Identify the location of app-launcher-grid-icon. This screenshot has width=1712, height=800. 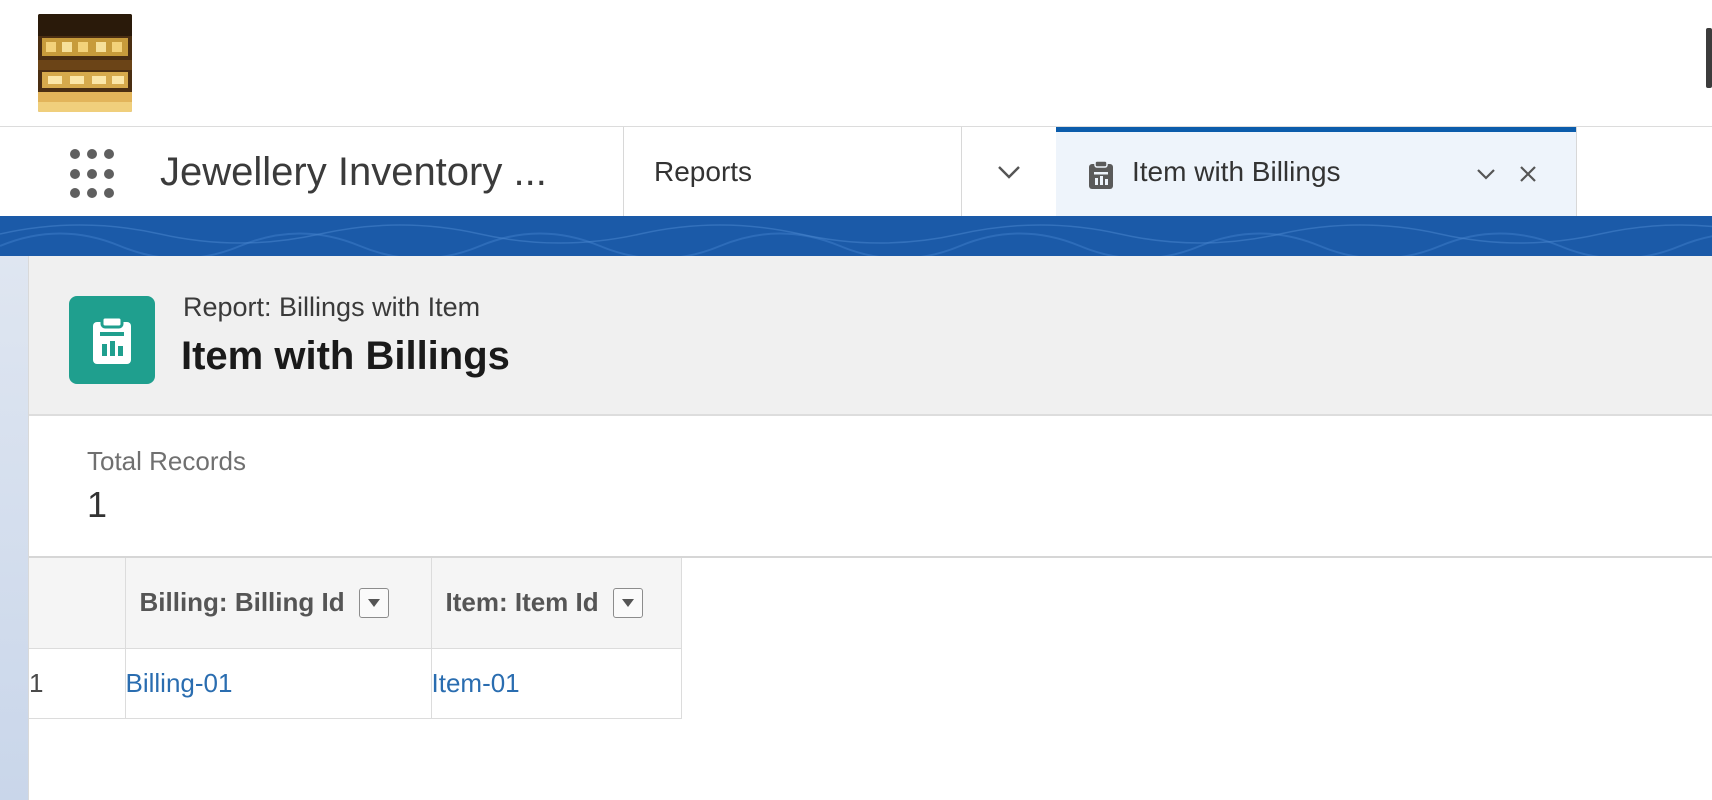
(96, 175).